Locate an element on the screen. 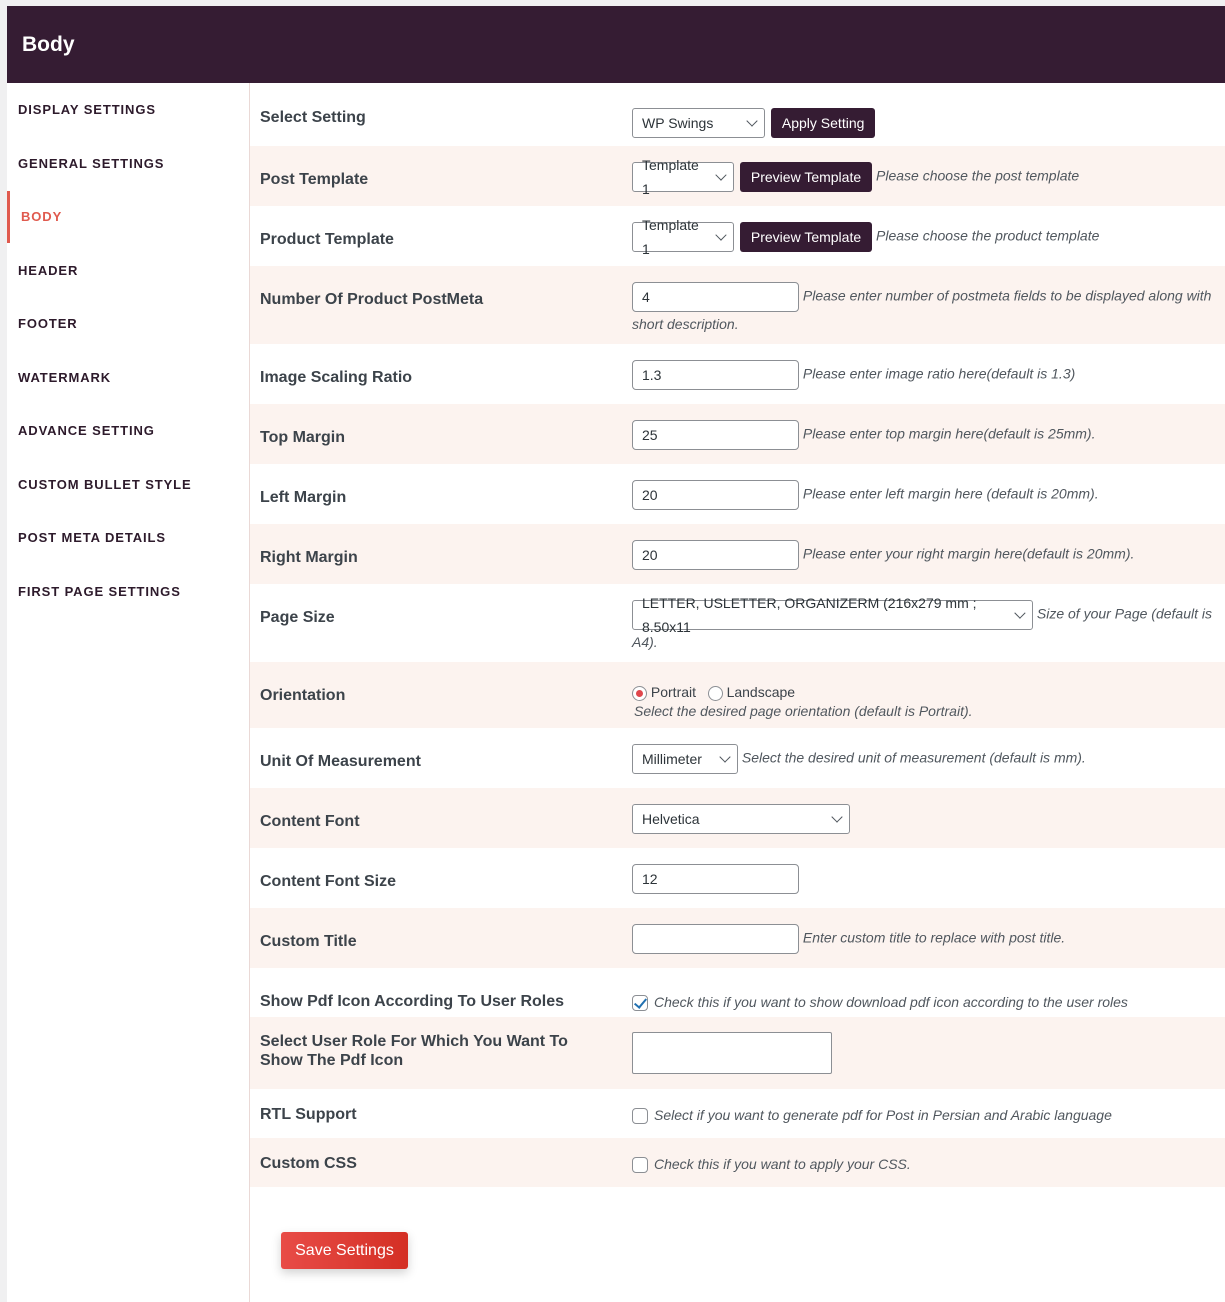 This screenshot has width=1225, height=1302. label-custom-title: Custom Title is located at coordinates (308, 941).